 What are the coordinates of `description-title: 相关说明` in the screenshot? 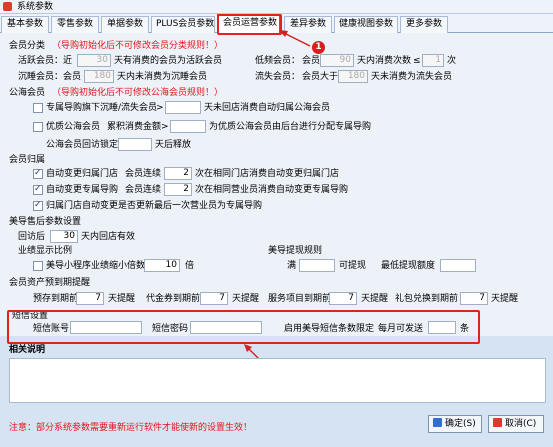 It's located at (27, 350).